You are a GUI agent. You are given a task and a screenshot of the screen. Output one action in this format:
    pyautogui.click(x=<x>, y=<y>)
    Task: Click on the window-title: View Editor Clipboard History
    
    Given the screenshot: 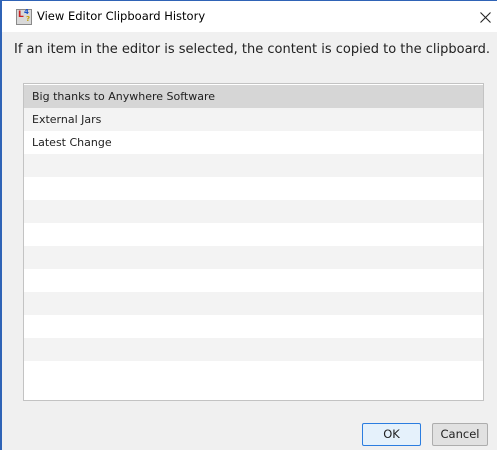 What is the action you would take?
    pyautogui.click(x=121, y=16)
    